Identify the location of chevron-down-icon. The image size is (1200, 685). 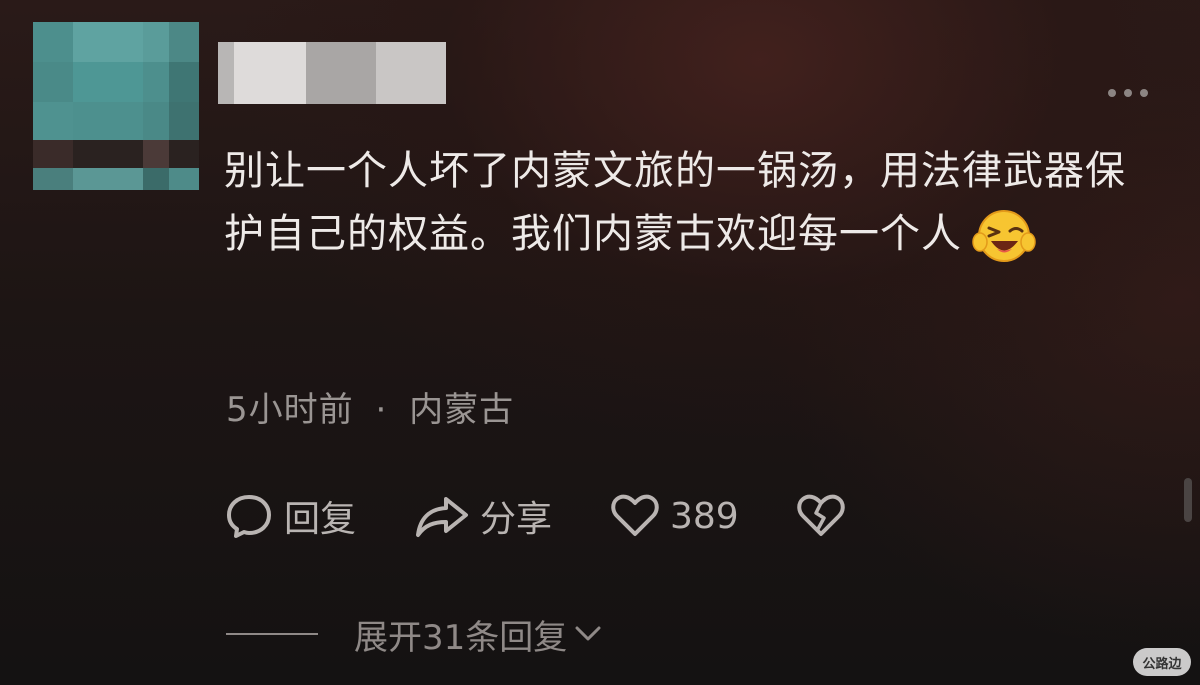
(588, 633).